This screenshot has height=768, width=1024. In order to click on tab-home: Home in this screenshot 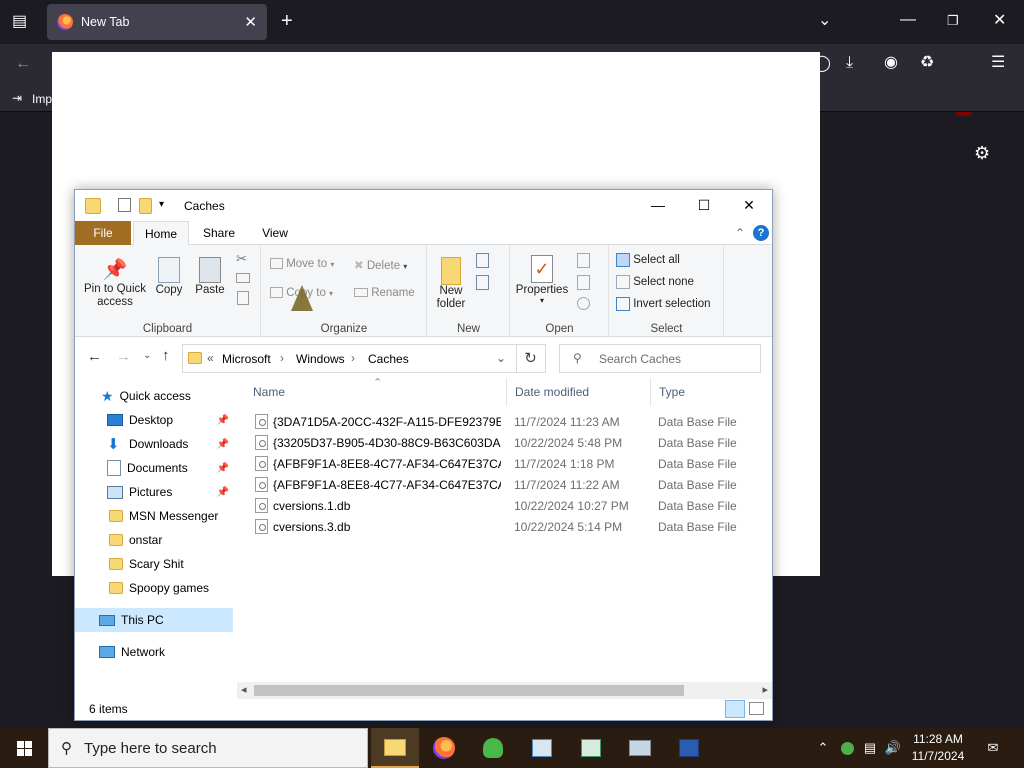, I will do `click(161, 233)`.